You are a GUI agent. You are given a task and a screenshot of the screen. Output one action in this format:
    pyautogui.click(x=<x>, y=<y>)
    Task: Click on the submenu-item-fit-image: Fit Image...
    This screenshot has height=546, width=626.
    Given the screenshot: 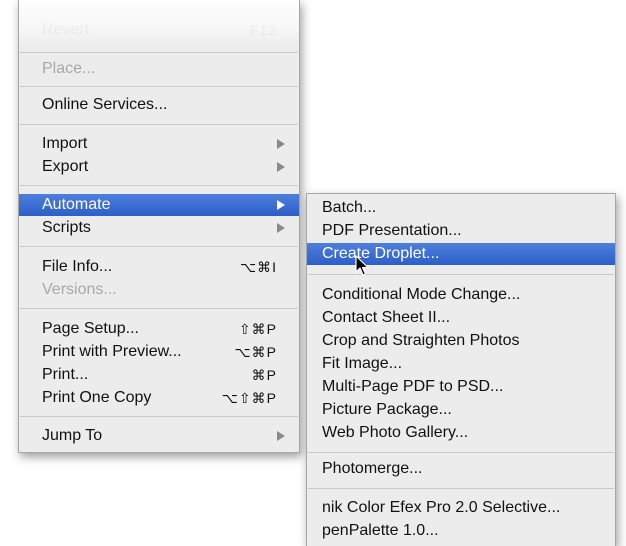 What is the action you would take?
    pyautogui.click(x=461, y=364)
    